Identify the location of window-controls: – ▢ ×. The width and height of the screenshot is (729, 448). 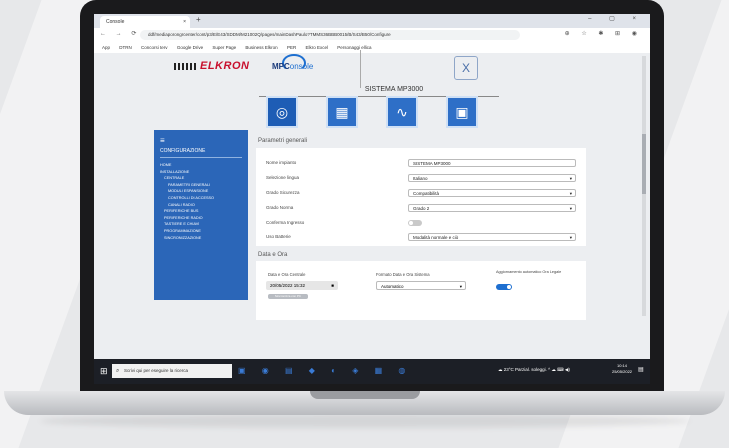
(616, 18).